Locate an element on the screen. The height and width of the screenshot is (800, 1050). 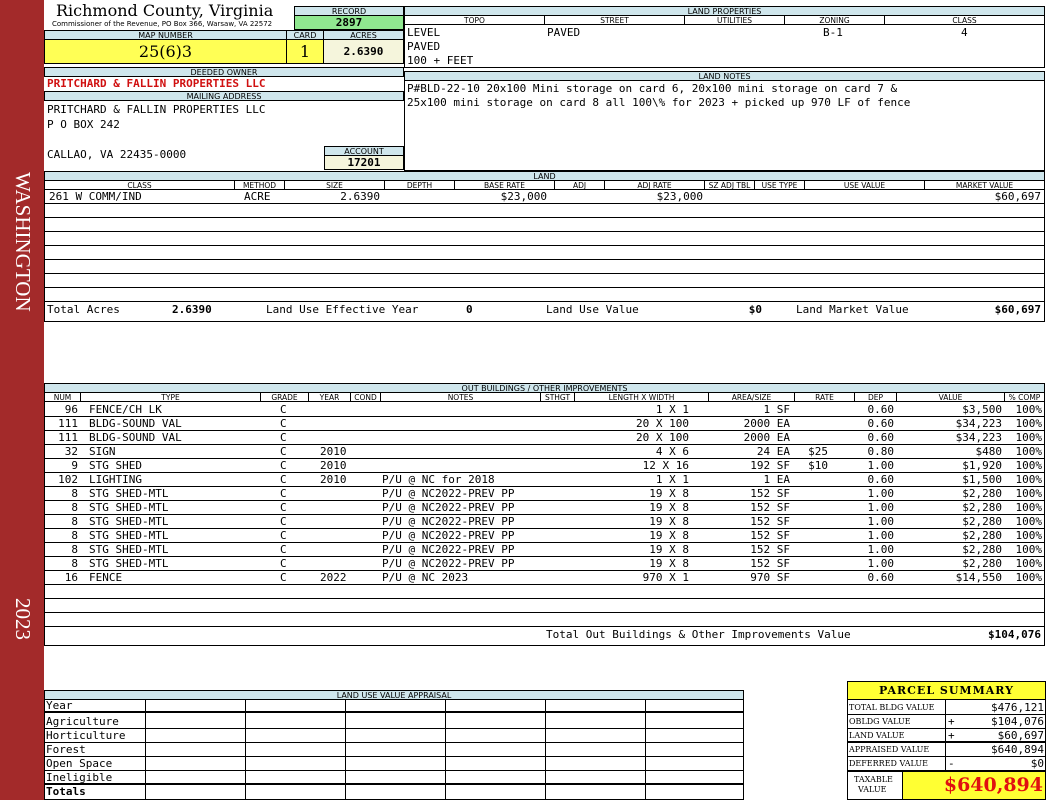
luv-row-open-space: Open Space is located at coordinates (394, 764).